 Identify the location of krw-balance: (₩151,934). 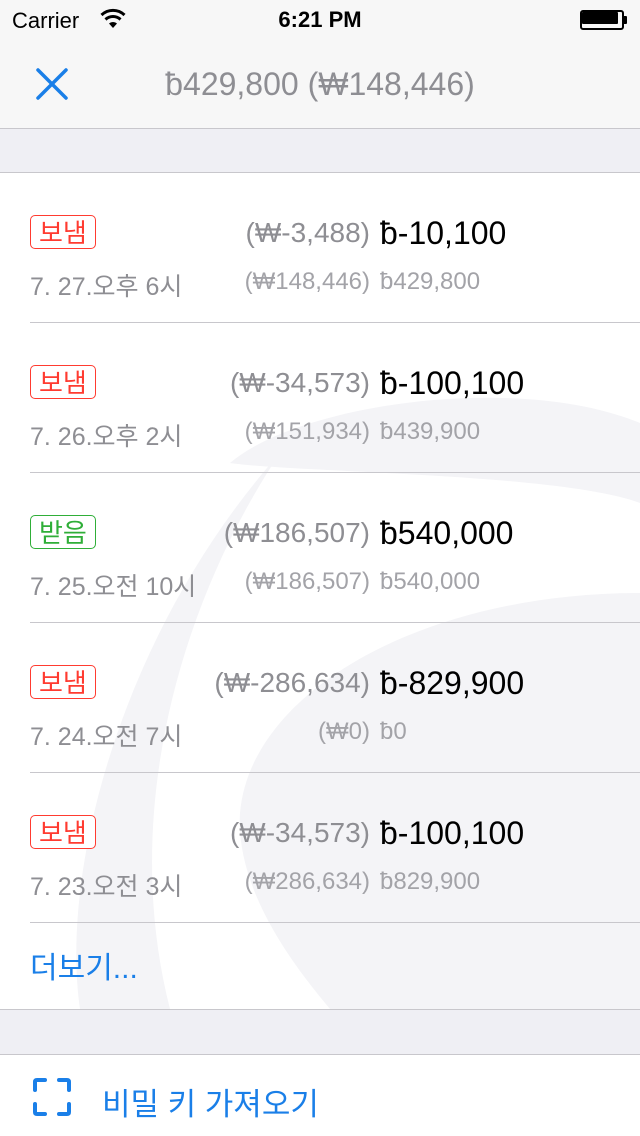
(307, 431).